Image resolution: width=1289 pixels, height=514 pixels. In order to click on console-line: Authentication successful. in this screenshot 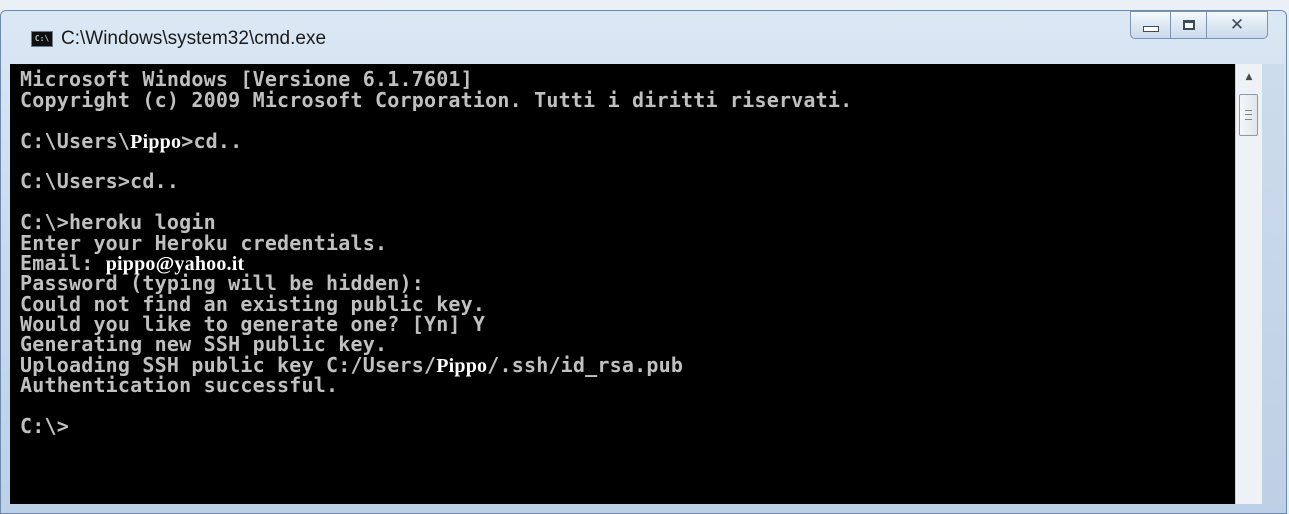, I will do `click(179, 385)`.